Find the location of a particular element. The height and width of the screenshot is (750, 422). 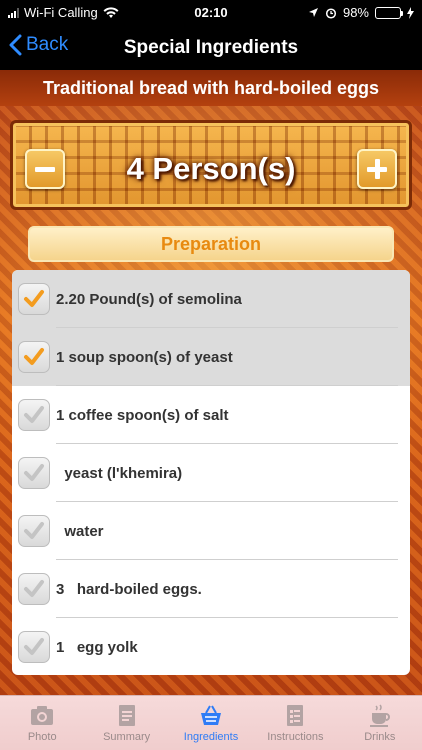

status-right: 98% is located at coordinates (361, 12).